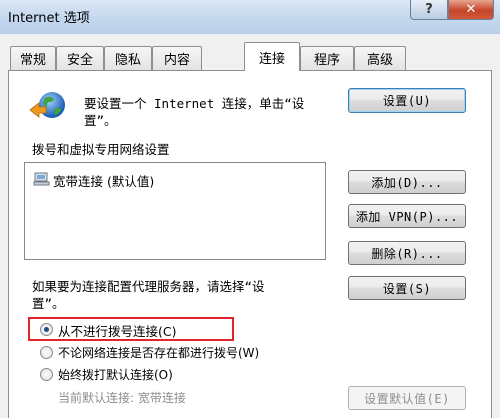  I want to click on setup-button: 设置(U), so click(407, 100).